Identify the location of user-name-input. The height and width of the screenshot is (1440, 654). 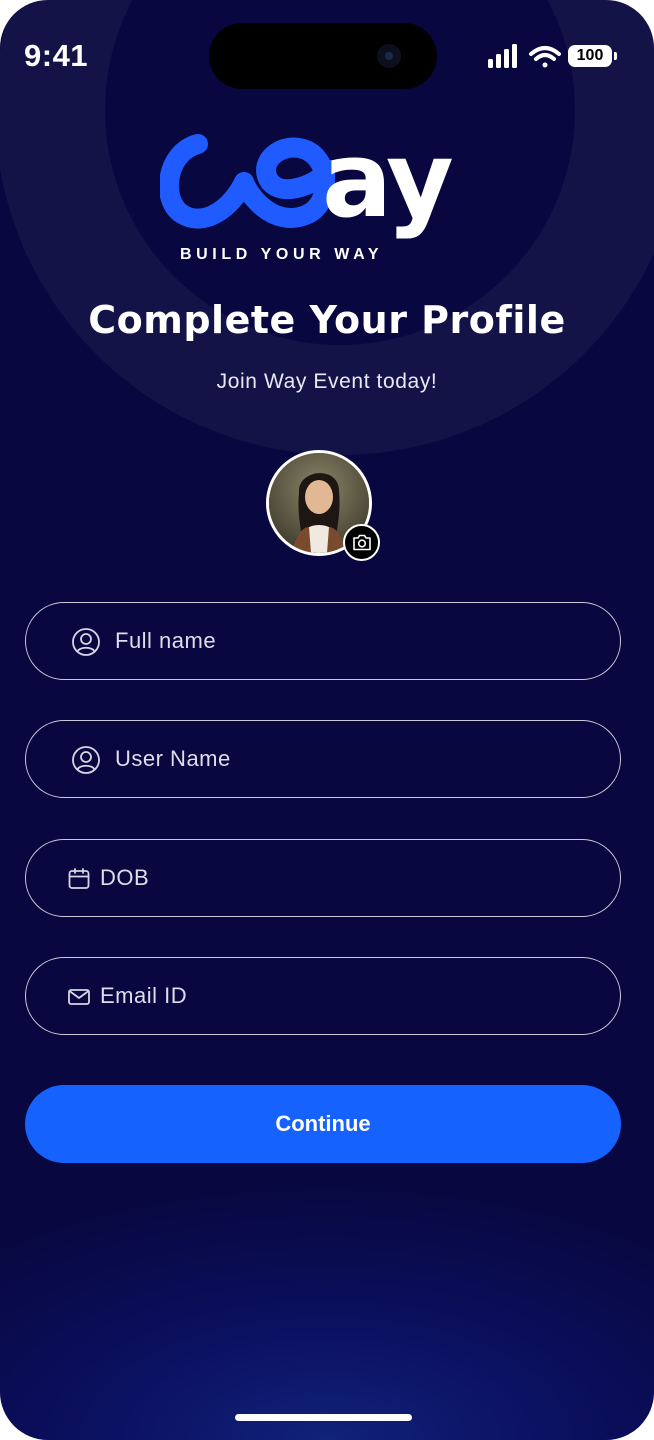
(355, 758).